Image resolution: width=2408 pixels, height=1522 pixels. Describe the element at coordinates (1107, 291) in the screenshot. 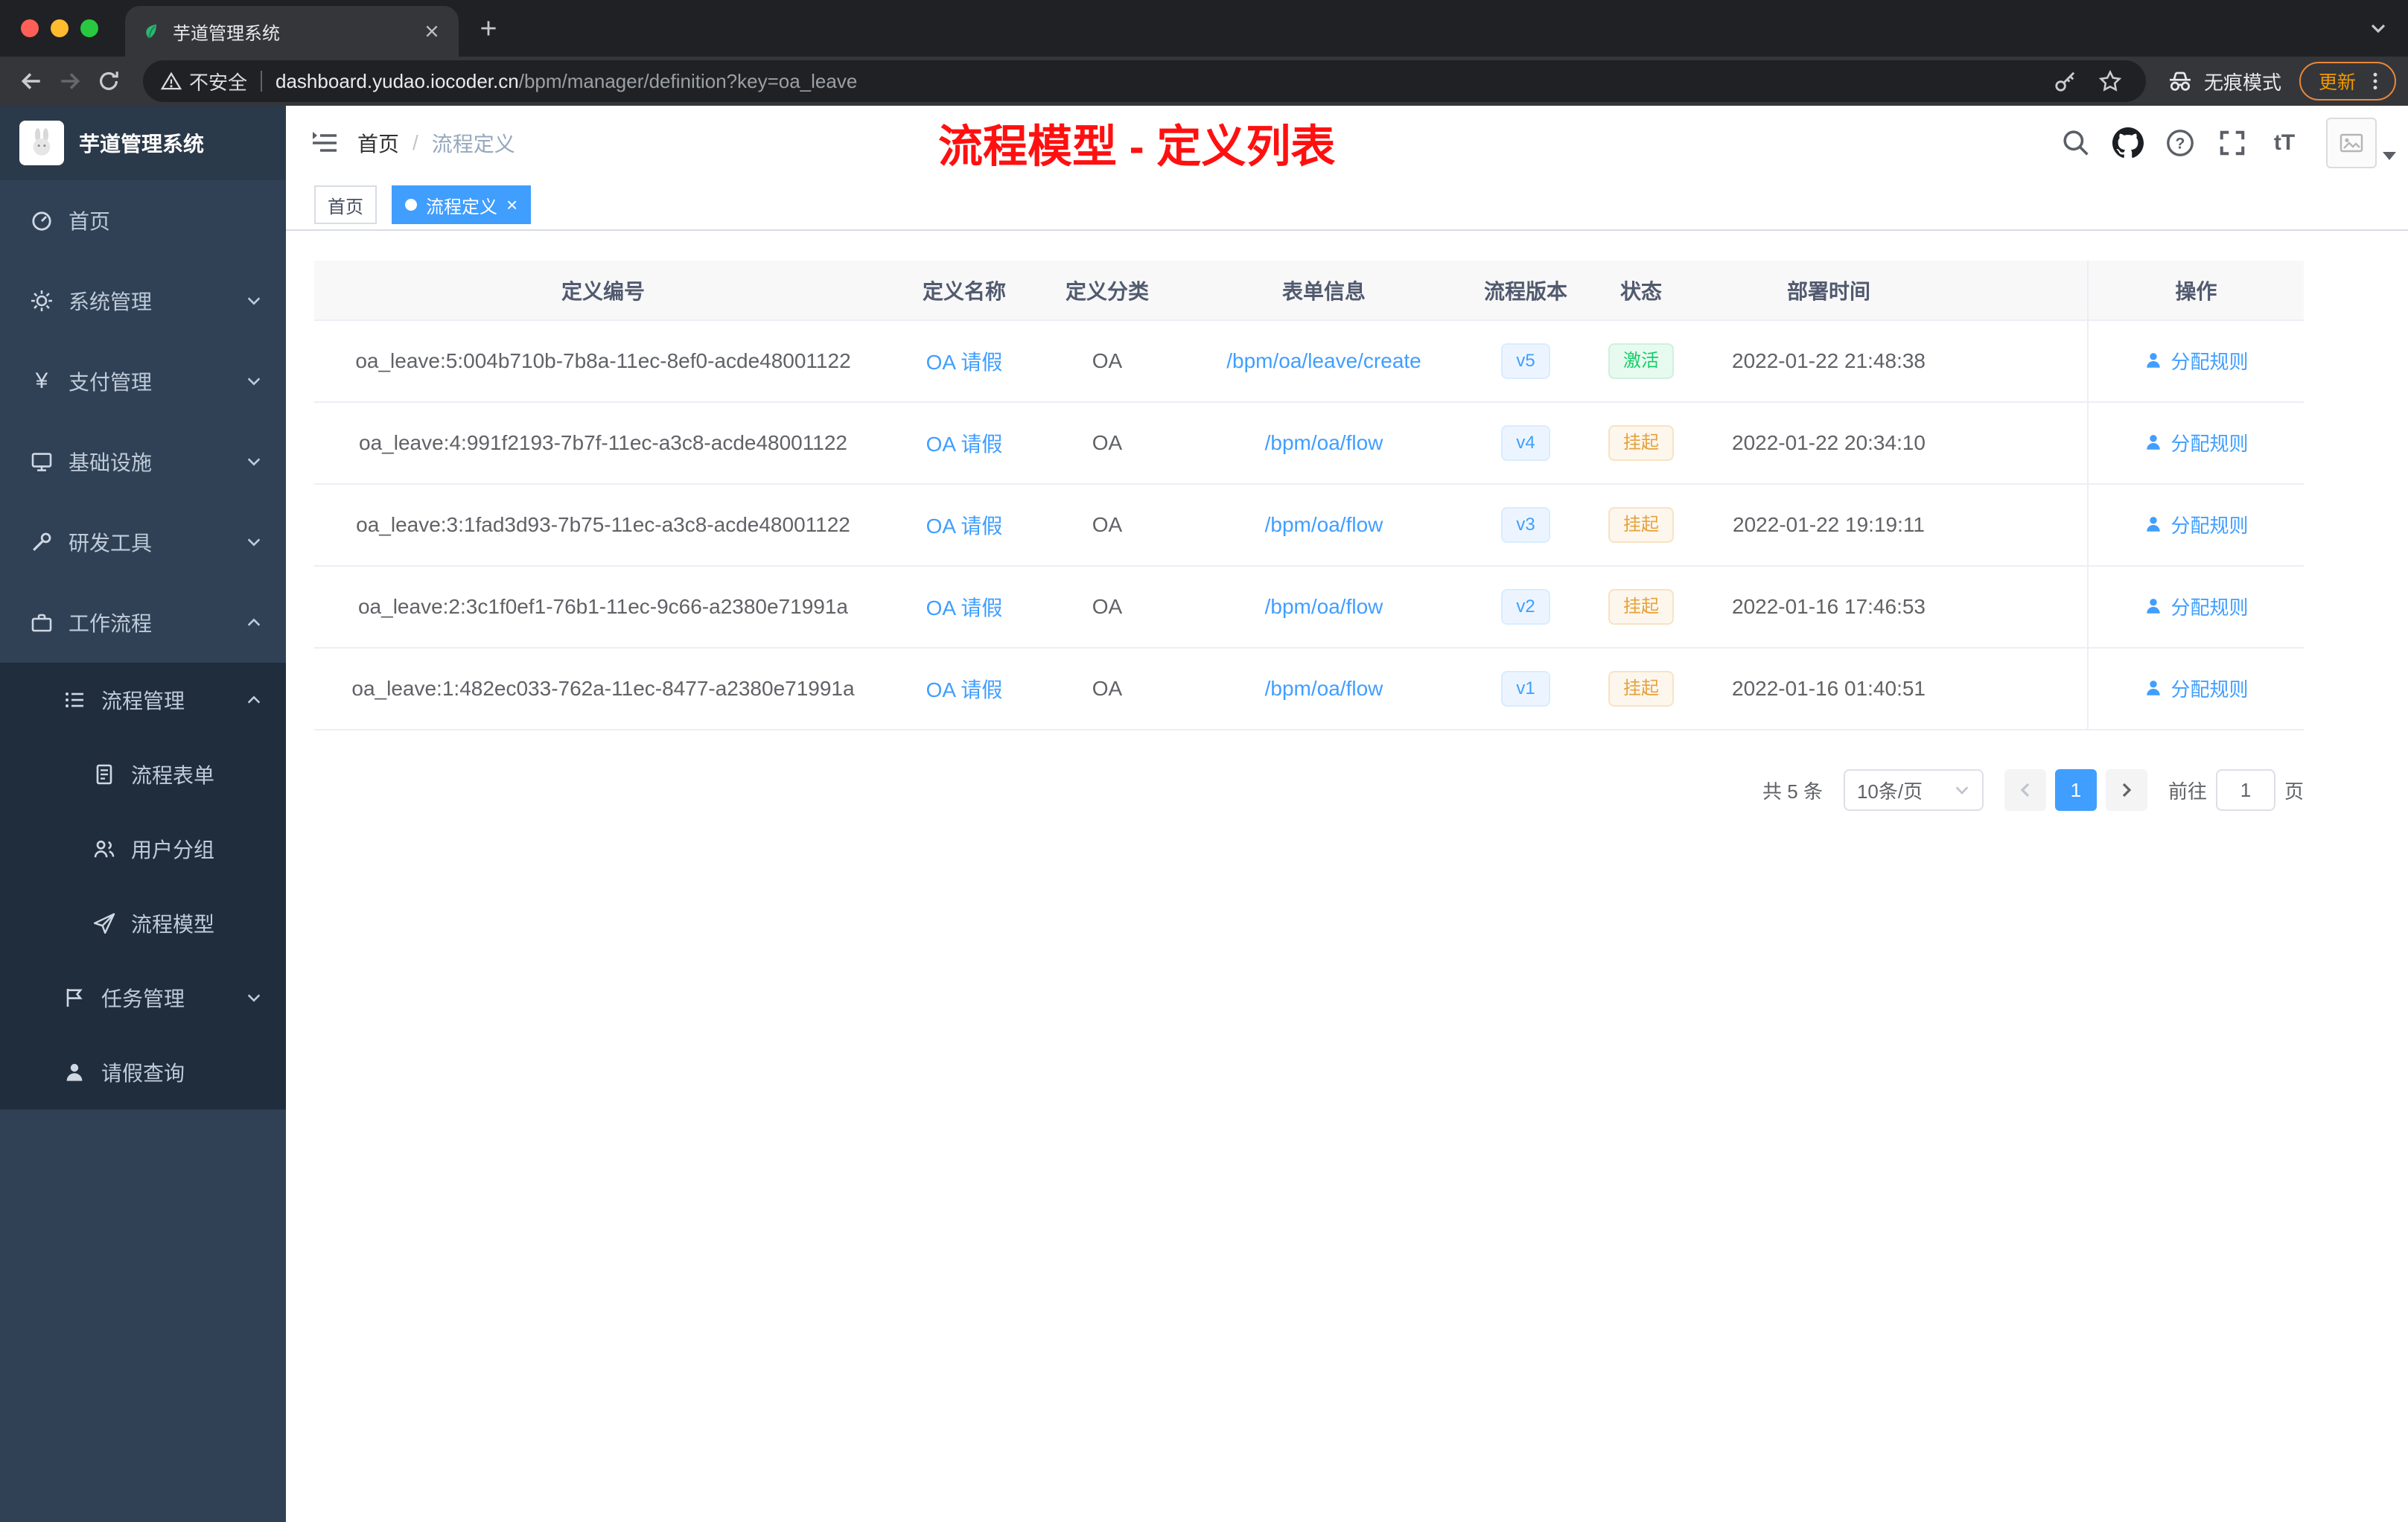

I see `column-header: 定义分类` at that location.